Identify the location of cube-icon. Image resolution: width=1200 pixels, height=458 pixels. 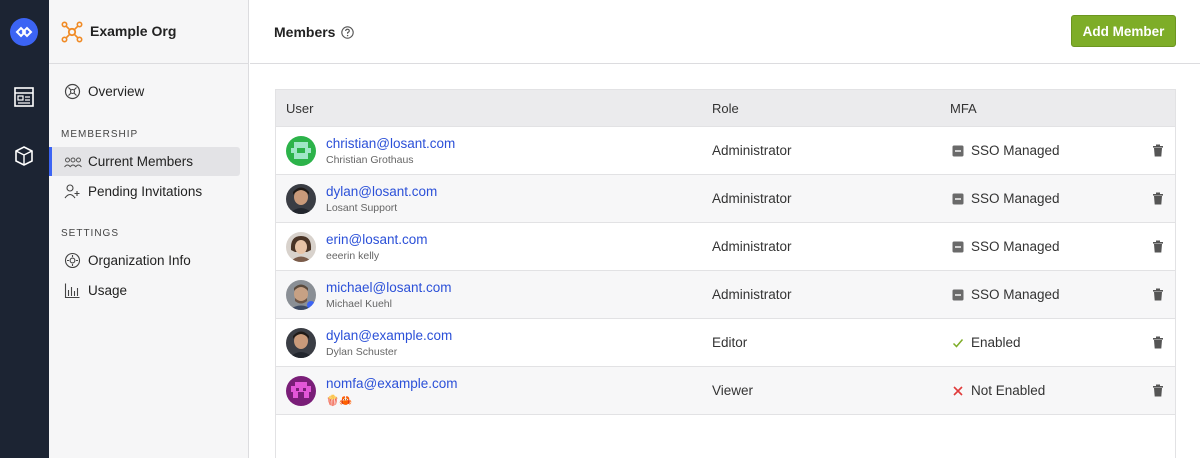
(24, 156).